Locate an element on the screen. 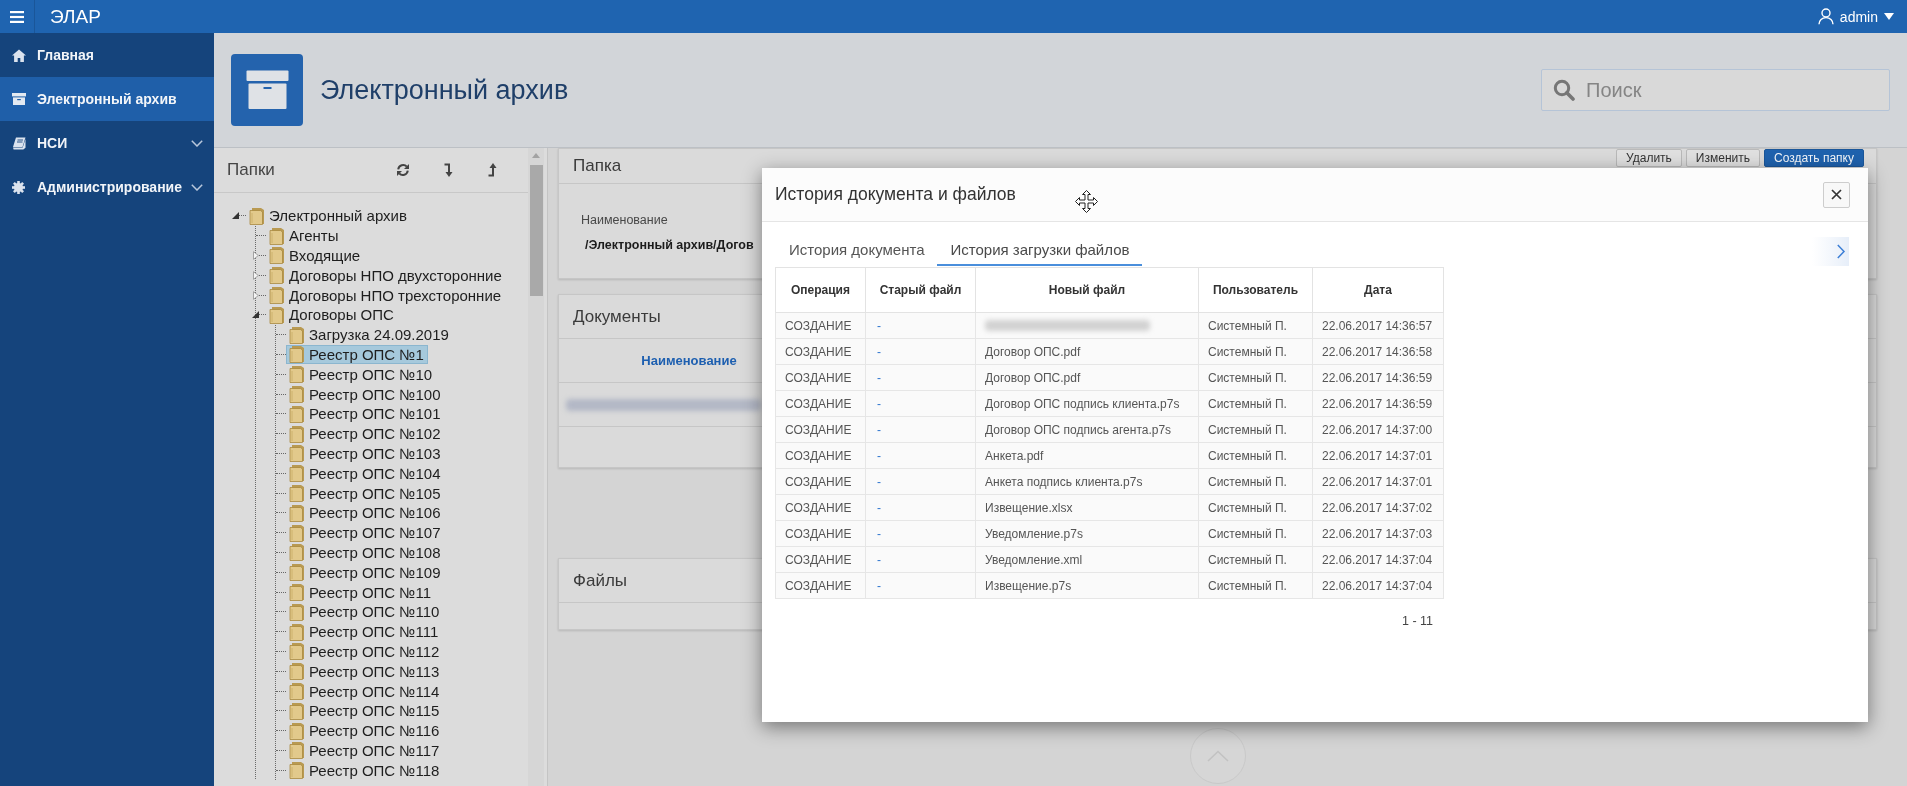  column-header: Новый файл is located at coordinates (1087, 290).